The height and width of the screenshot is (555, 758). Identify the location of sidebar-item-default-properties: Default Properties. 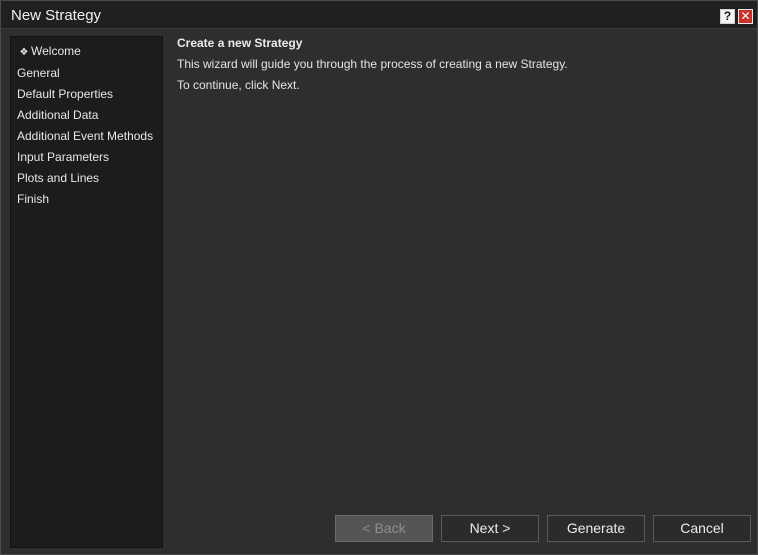
(65, 94).